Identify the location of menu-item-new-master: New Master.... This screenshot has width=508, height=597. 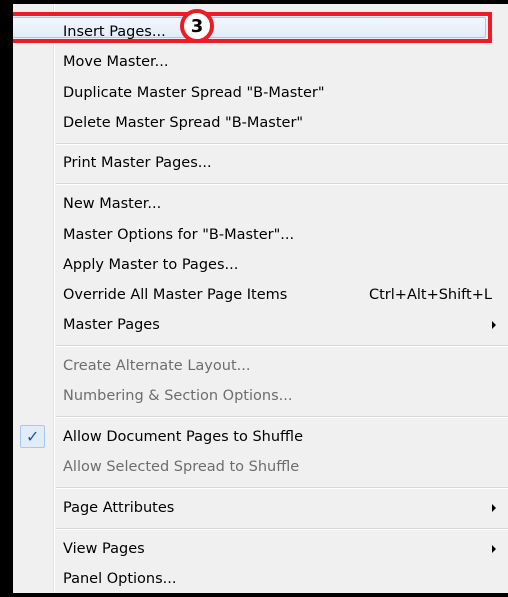
(260, 204).